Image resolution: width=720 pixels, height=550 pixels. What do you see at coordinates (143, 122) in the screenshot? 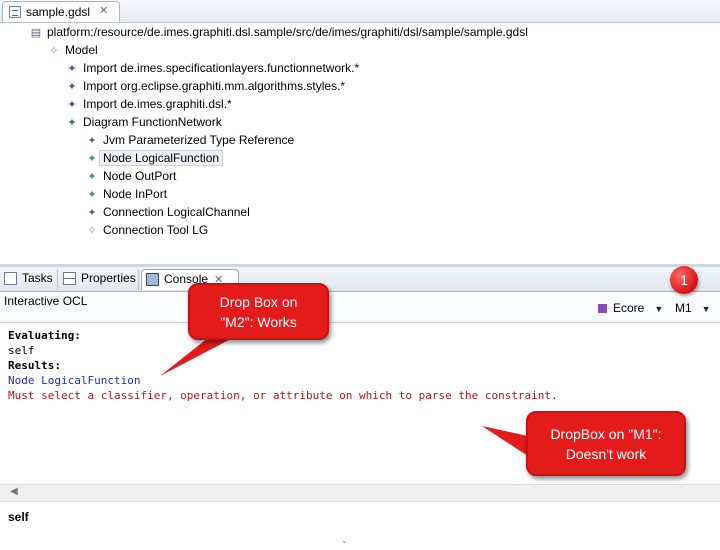
I see `tree-item-diagram: ✦ Diagram FunctionNetwork` at bounding box center [143, 122].